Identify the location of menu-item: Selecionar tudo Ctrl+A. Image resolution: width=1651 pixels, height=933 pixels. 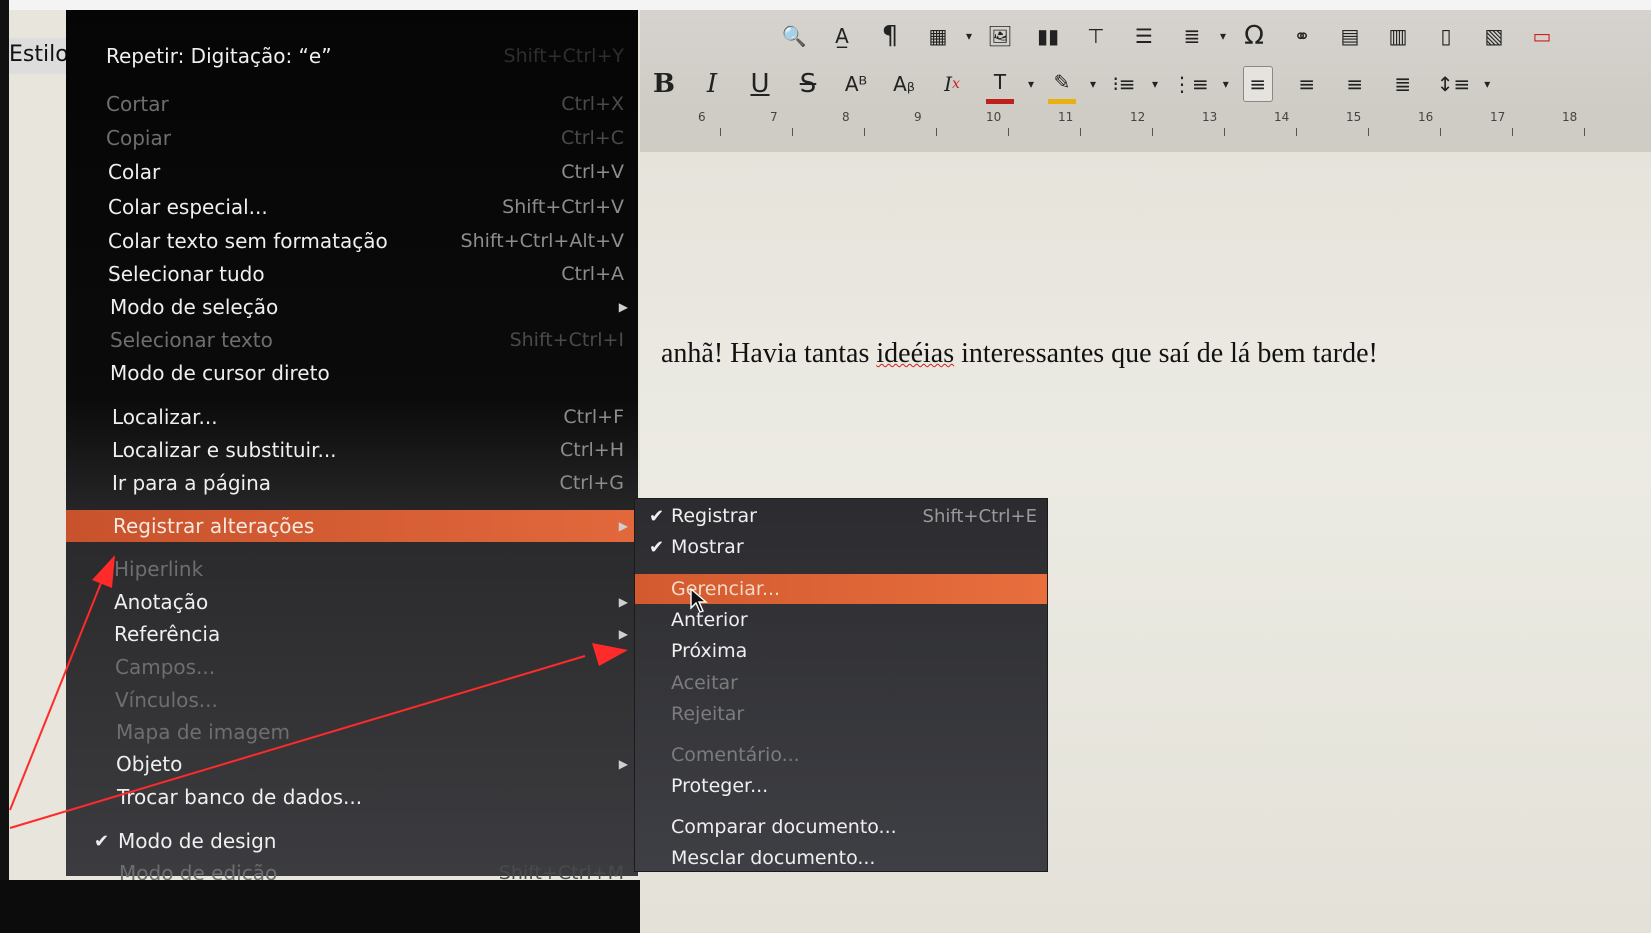
(352, 274).